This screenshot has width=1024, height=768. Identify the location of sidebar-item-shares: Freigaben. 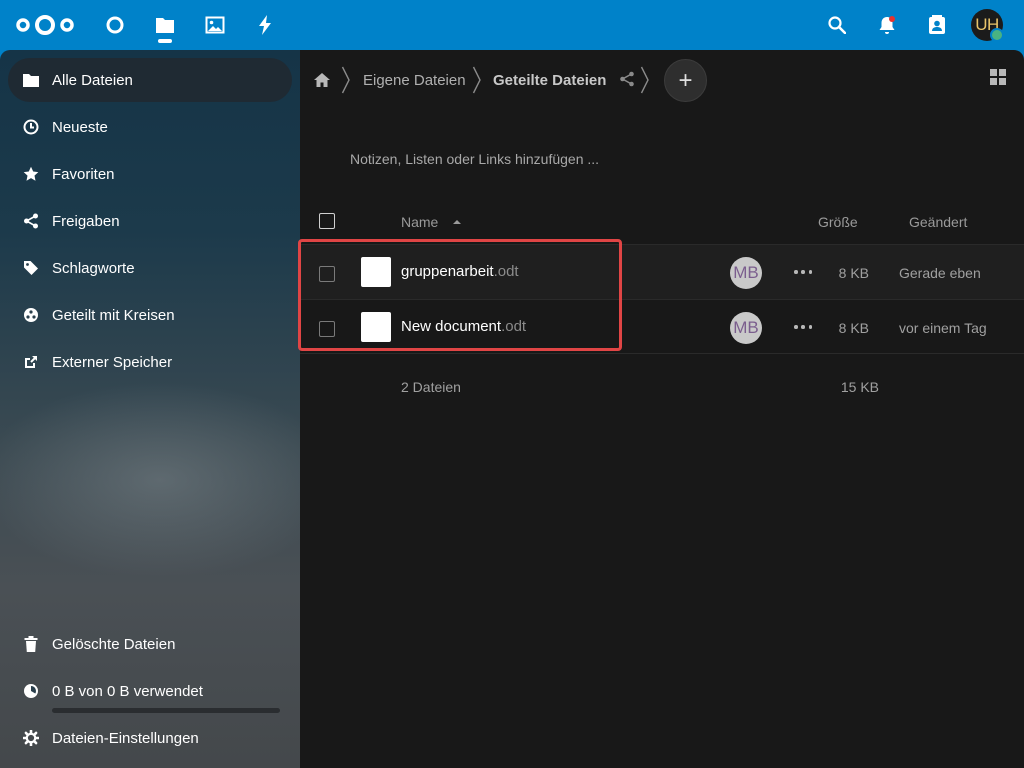
(150, 221).